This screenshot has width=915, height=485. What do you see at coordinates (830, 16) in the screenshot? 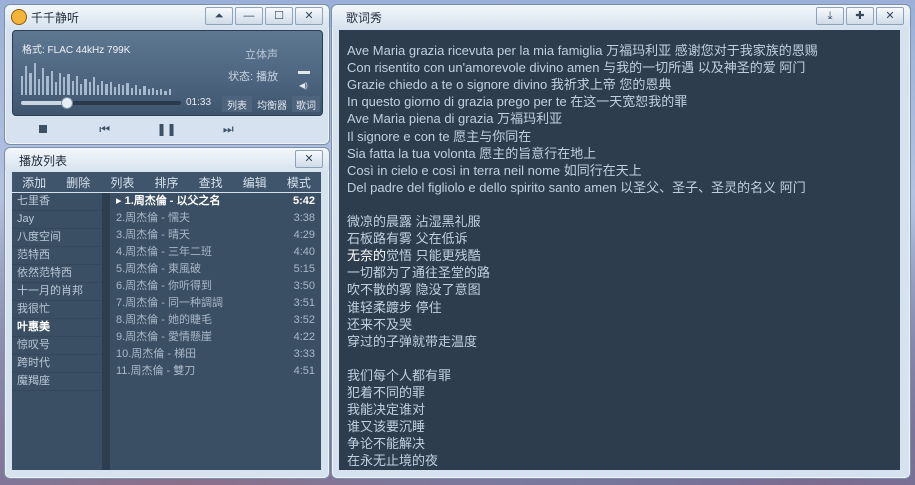
I see `lyrics-download-button: ⤓` at bounding box center [830, 16].